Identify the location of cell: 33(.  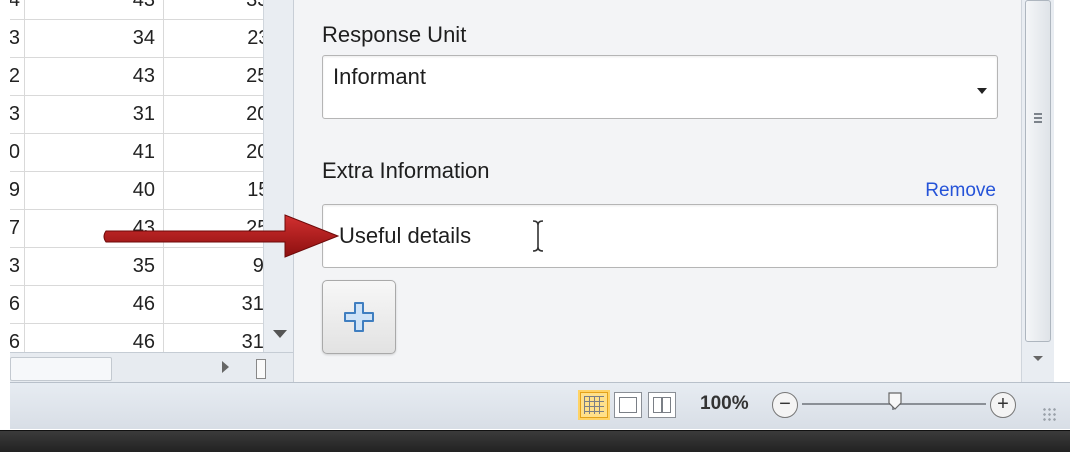
(237, 9).